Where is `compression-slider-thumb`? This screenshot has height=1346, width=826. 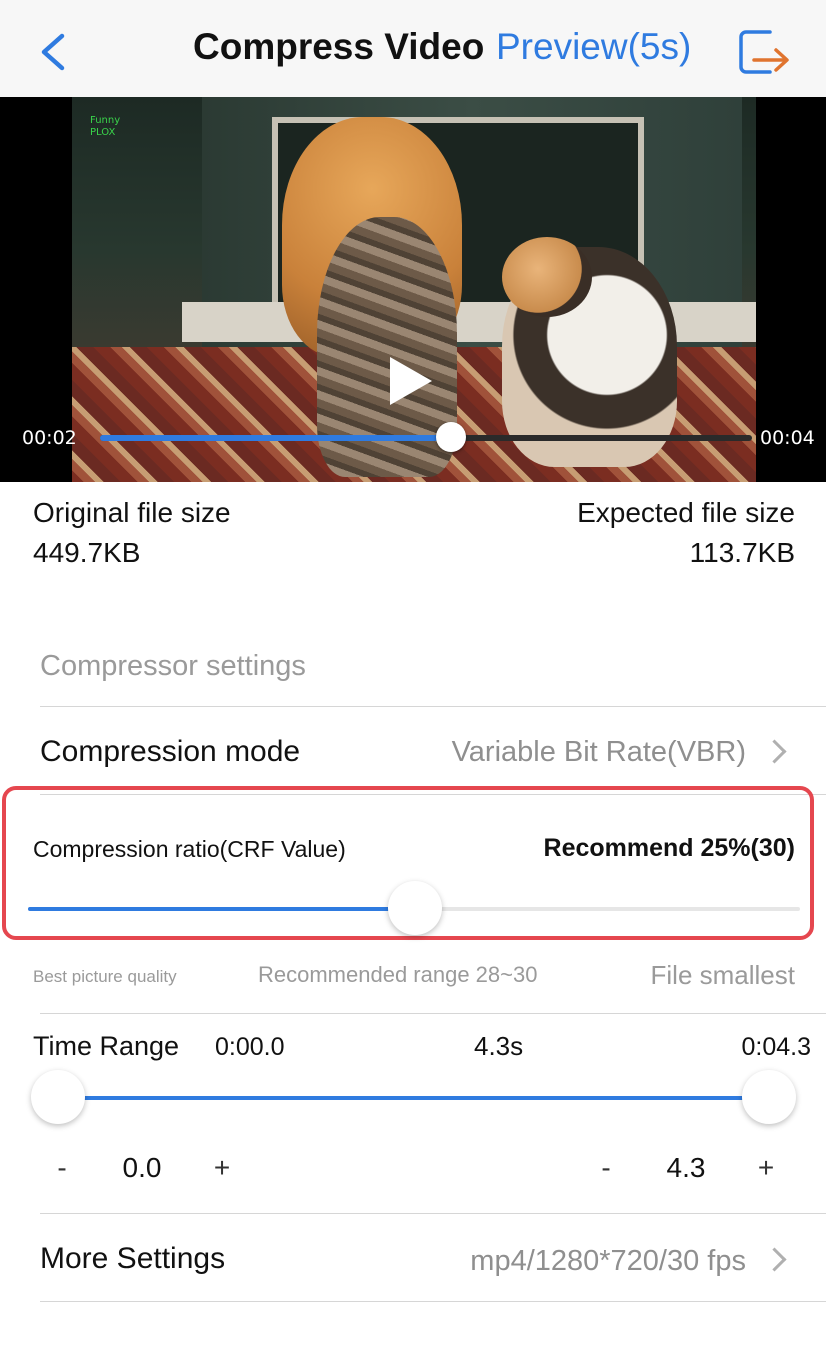
compression-slider-thumb is located at coordinates (415, 908).